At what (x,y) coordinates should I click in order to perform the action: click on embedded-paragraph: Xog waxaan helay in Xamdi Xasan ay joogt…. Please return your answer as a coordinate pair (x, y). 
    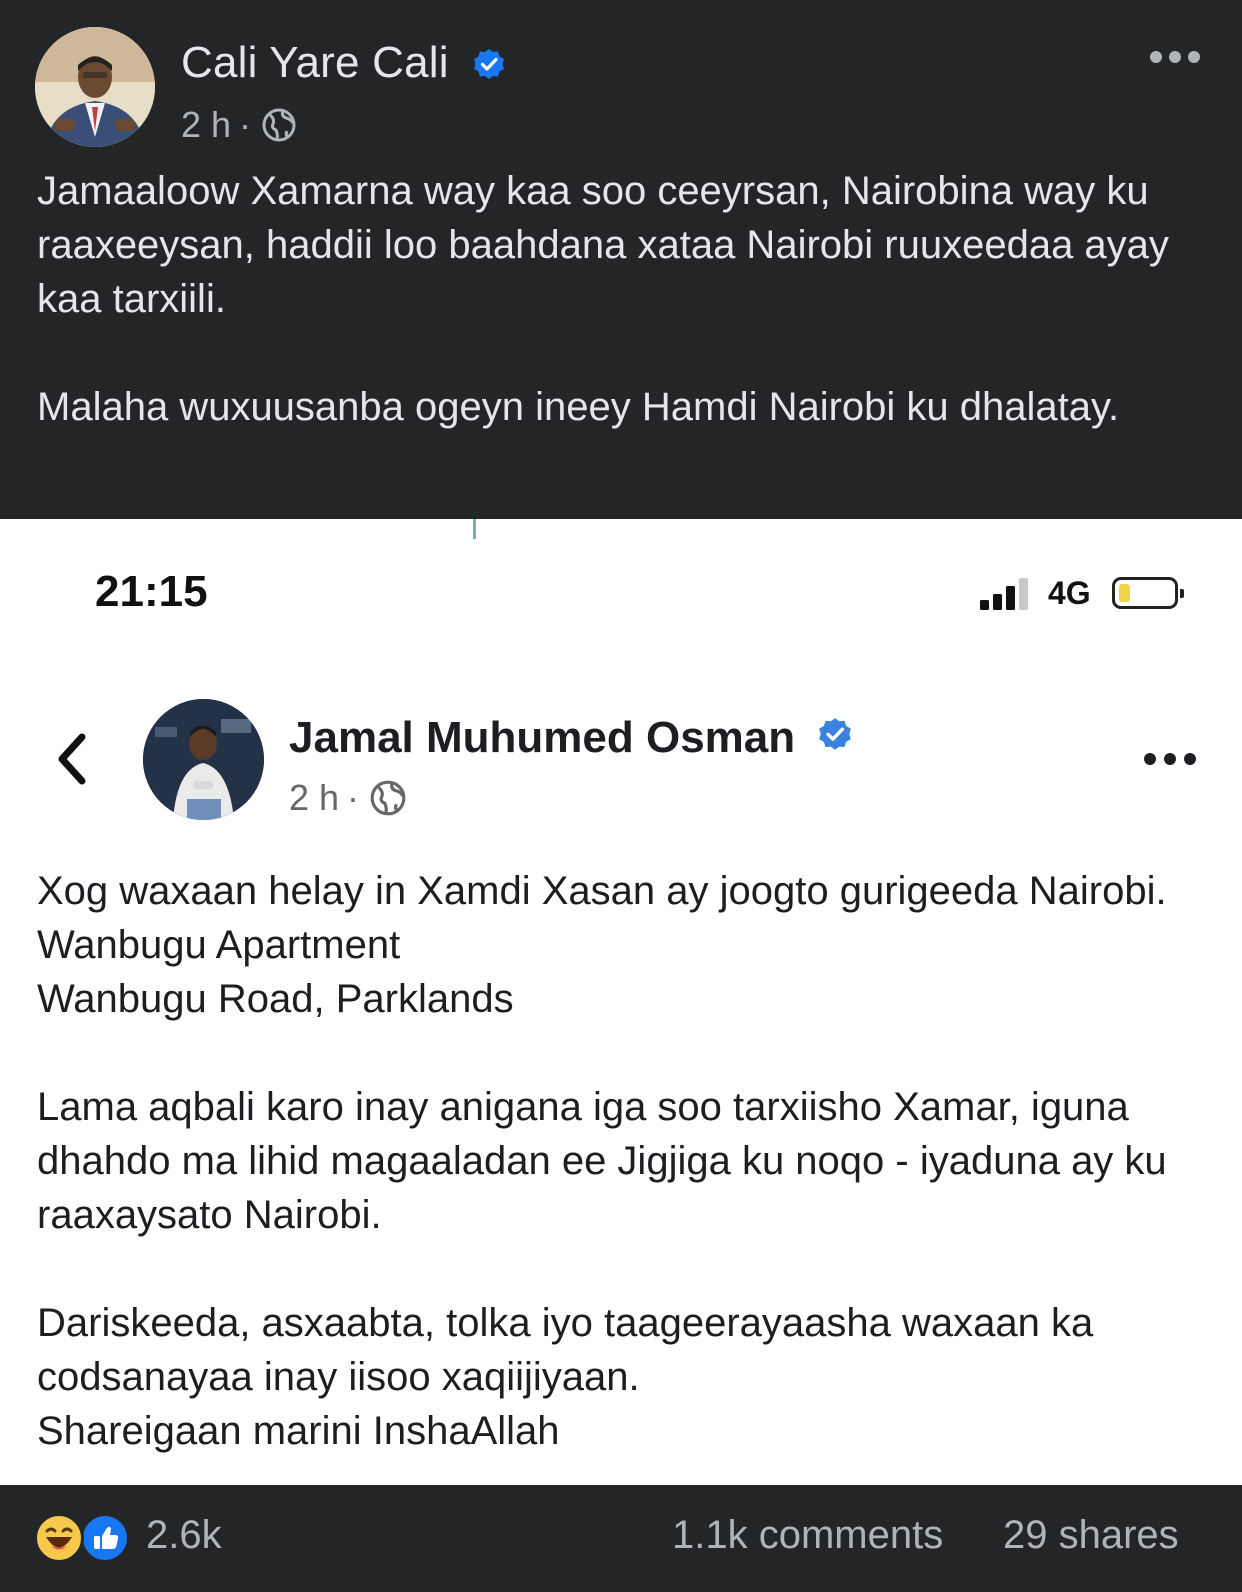
    Looking at the image, I should click on (602, 945).